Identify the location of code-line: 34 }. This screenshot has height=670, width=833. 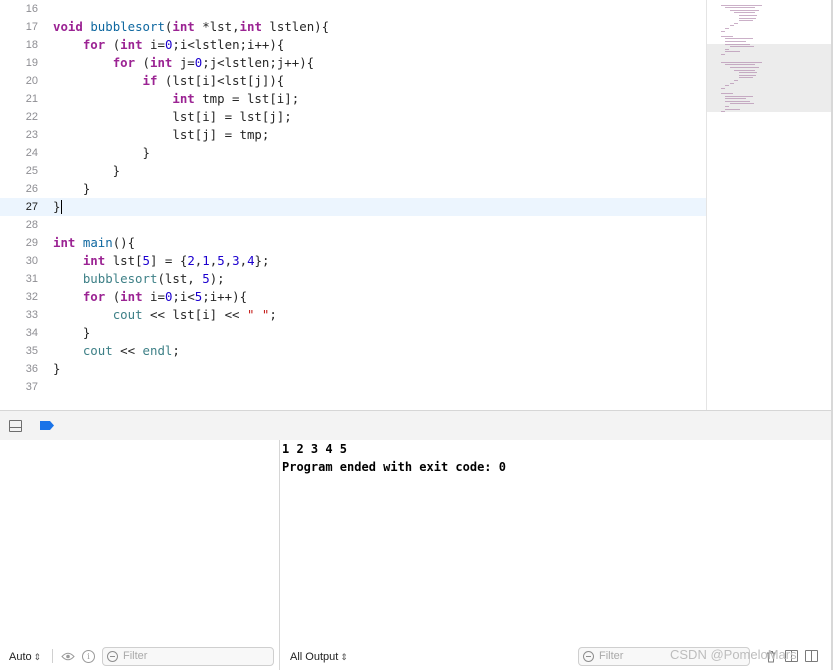
(353, 333).